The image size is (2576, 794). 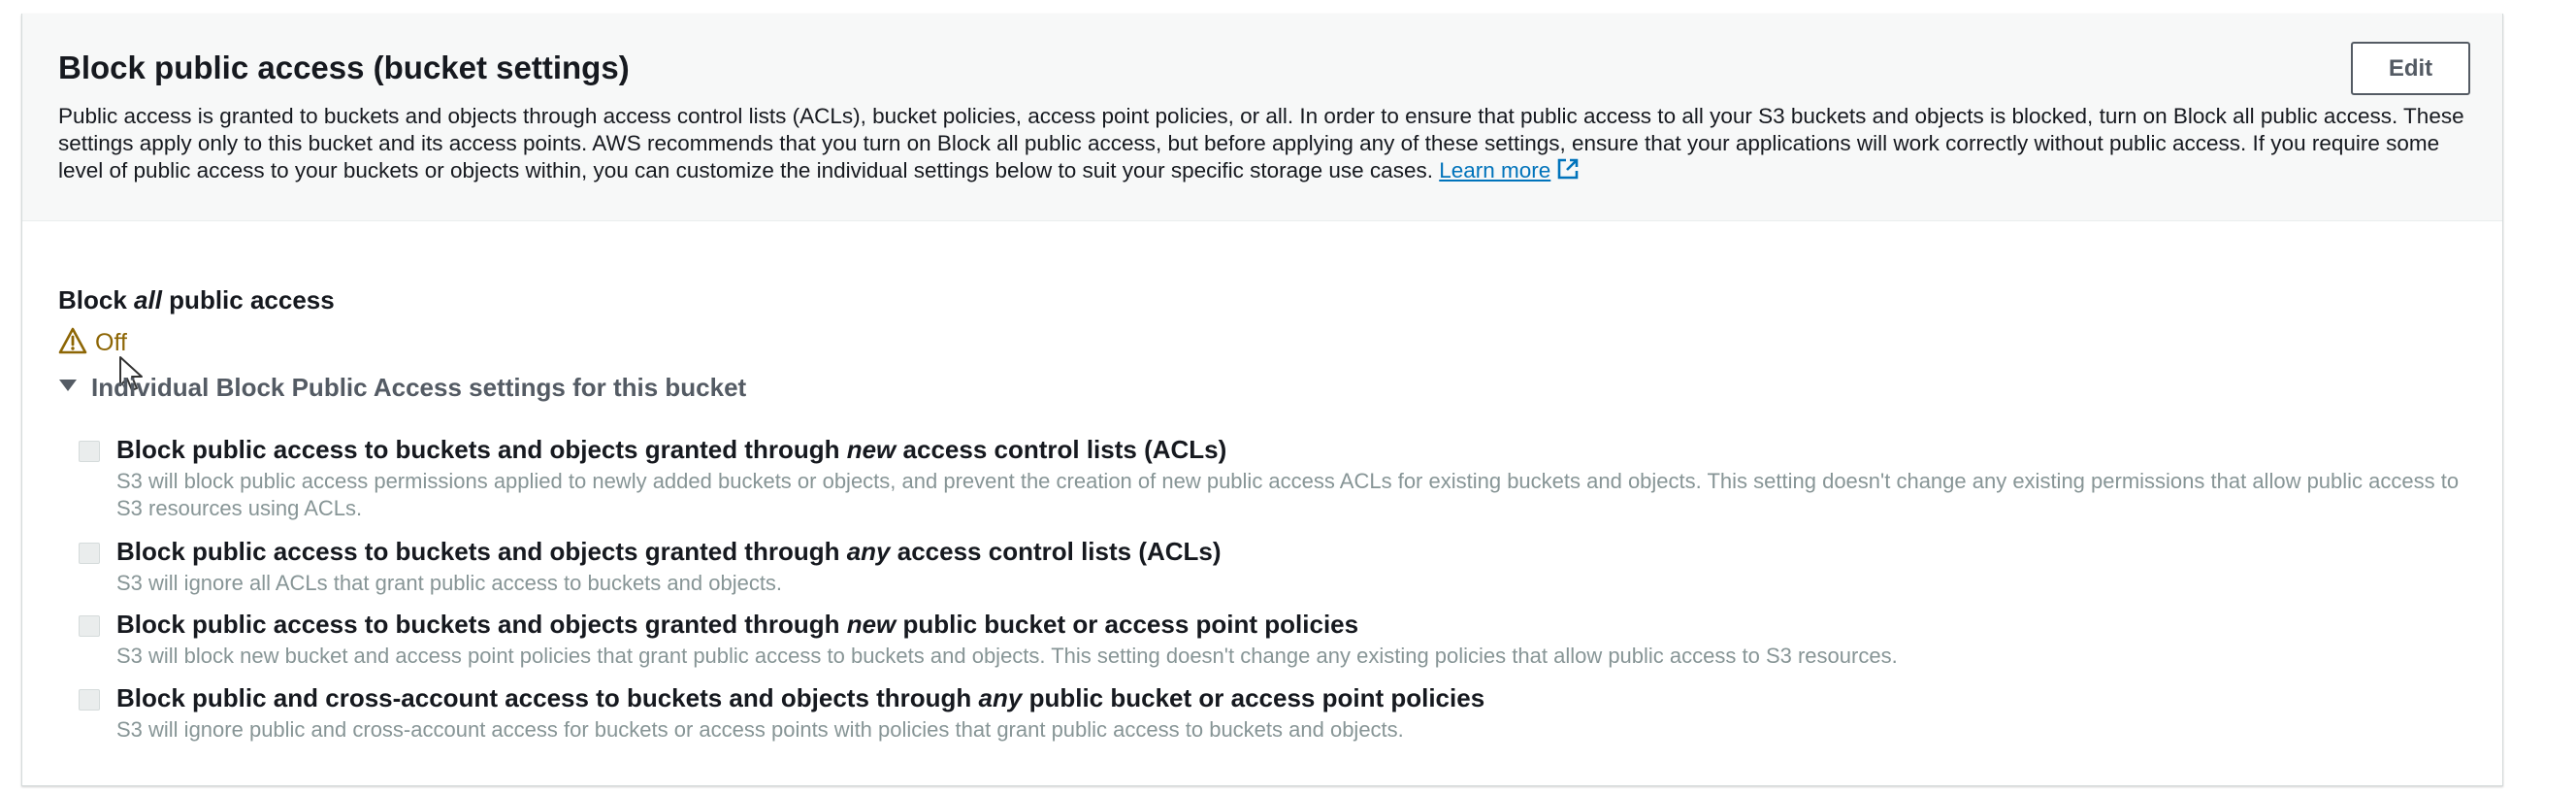 What do you see at coordinates (89, 626) in the screenshot?
I see `checkbox-new-policies` at bounding box center [89, 626].